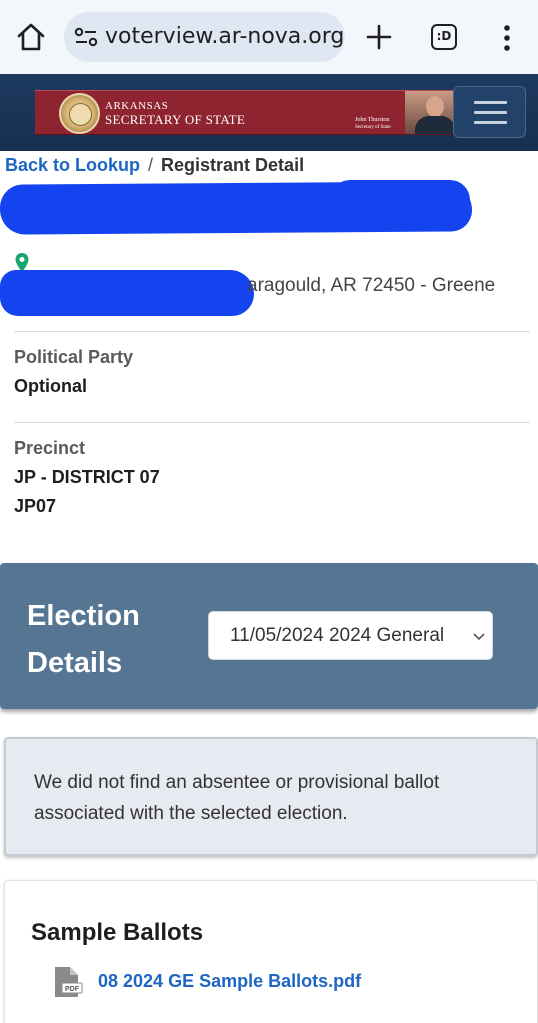 The height and width of the screenshot is (1023, 538). Describe the element at coordinates (35, 506) in the screenshot. I see `precinct-code: JP07` at that location.